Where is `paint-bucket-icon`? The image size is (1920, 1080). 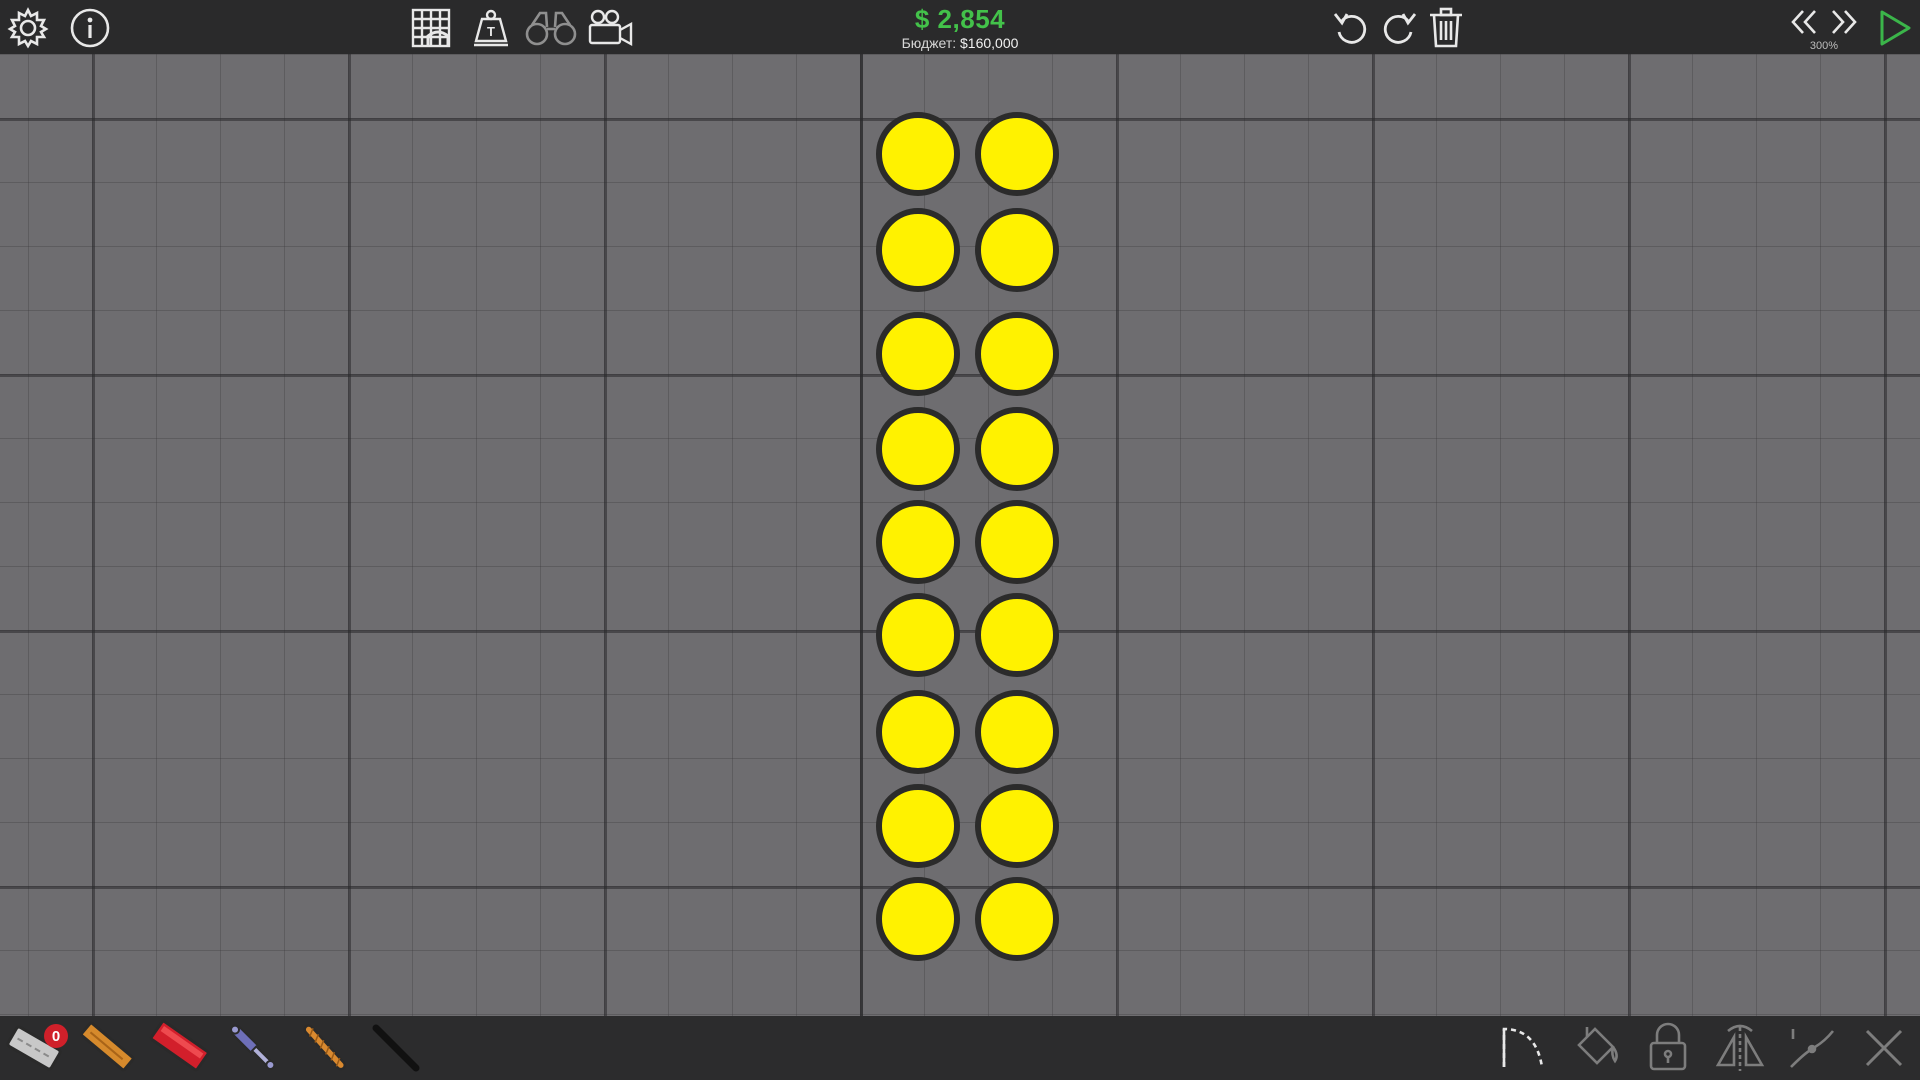 paint-bucket-icon is located at coordinates (1596, 1048).